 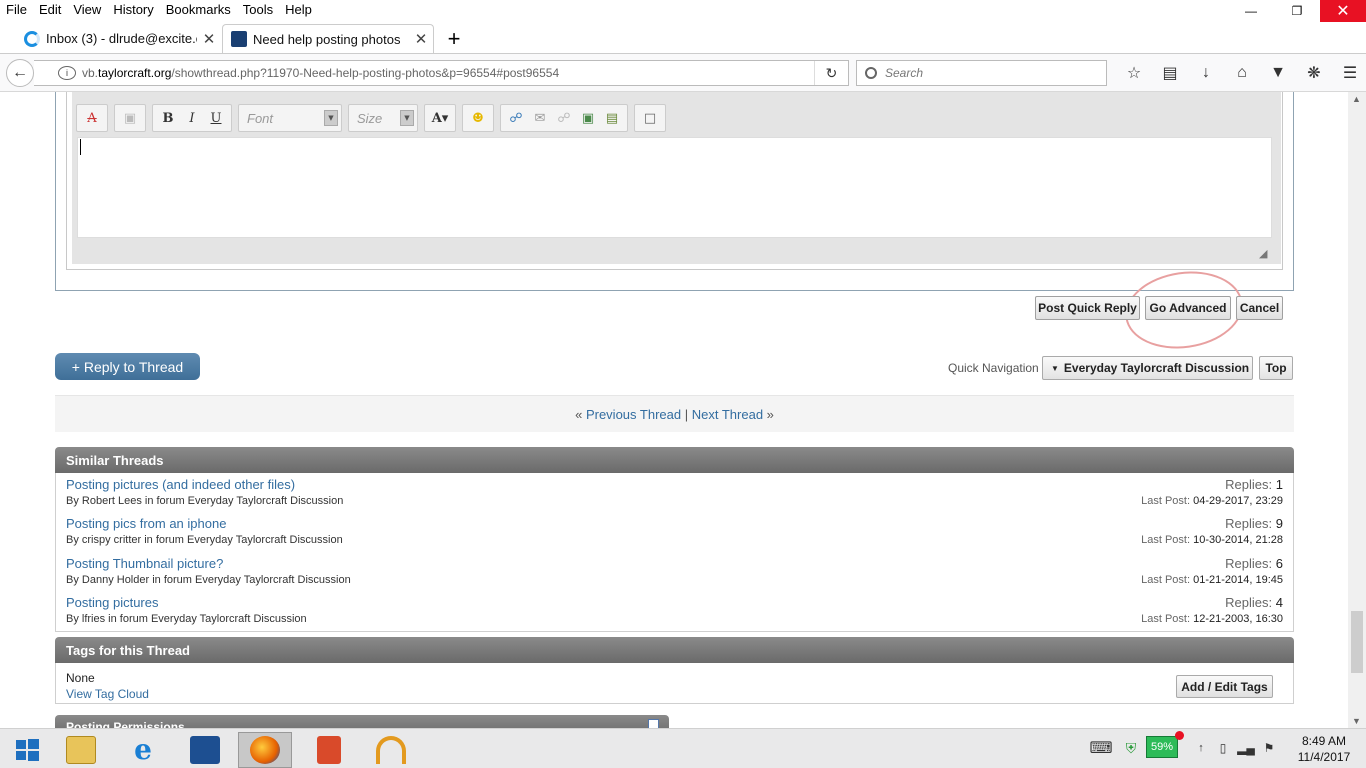 I want to click on smiley-icon: ☻, so click(x=478, y=118).